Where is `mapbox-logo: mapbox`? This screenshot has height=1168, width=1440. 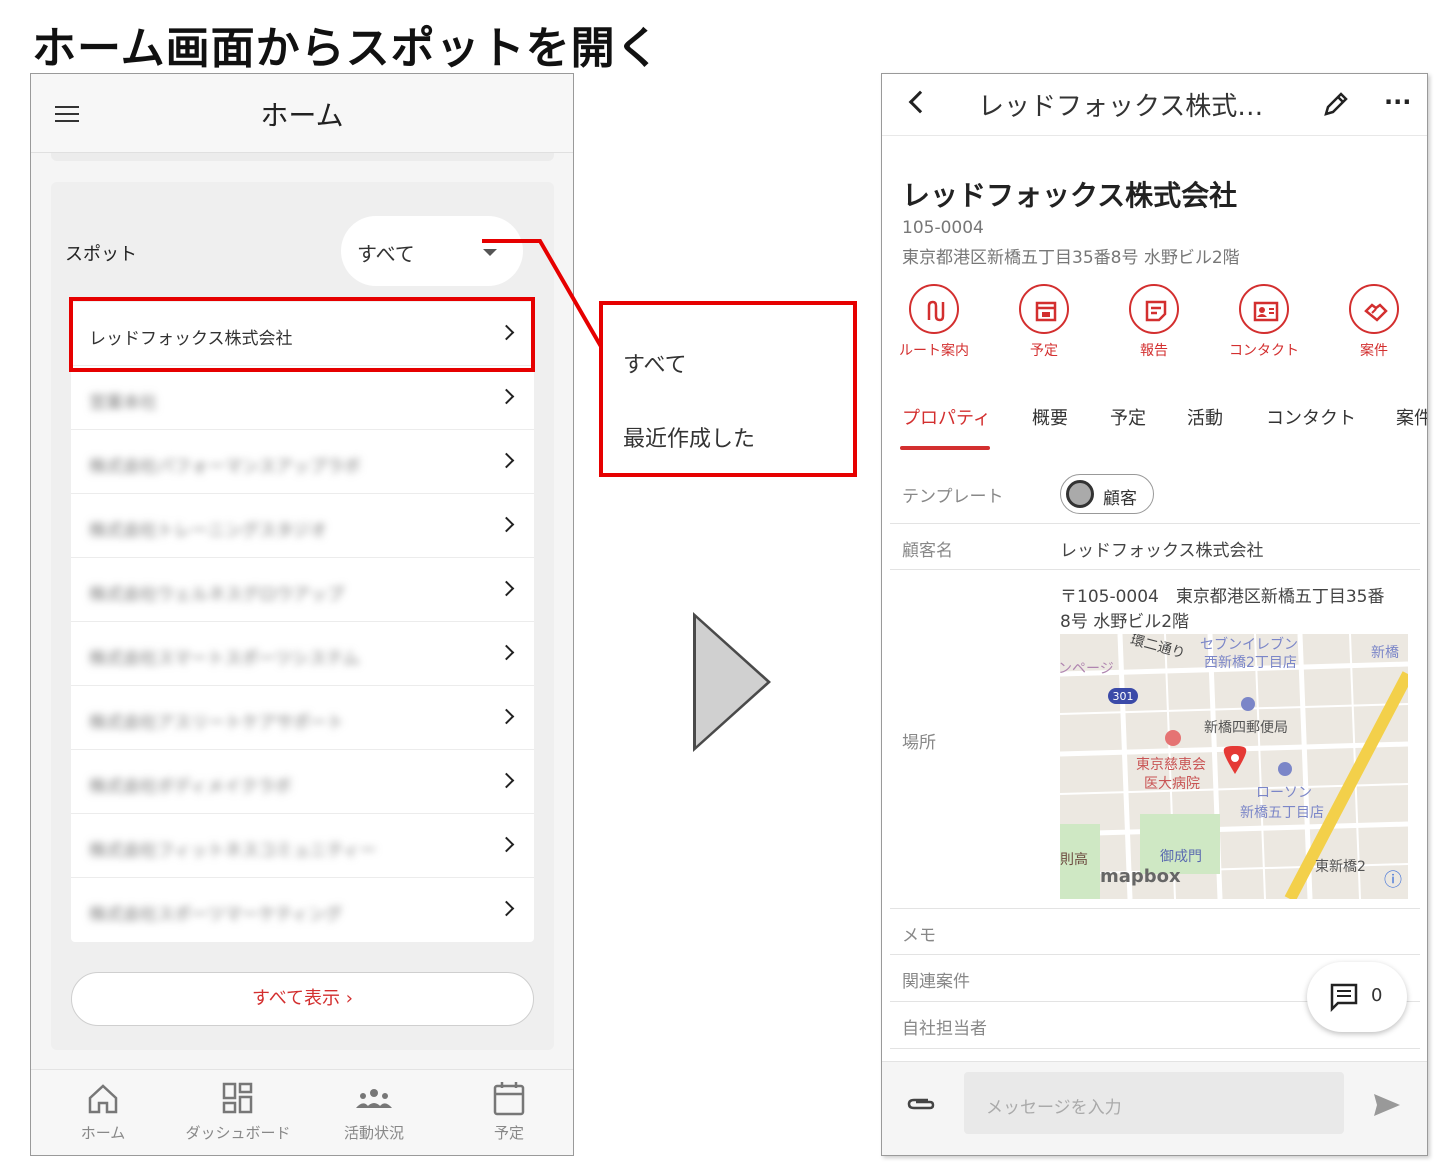 mapbox-logo: mapbox is located at coordinates (1140, 876).